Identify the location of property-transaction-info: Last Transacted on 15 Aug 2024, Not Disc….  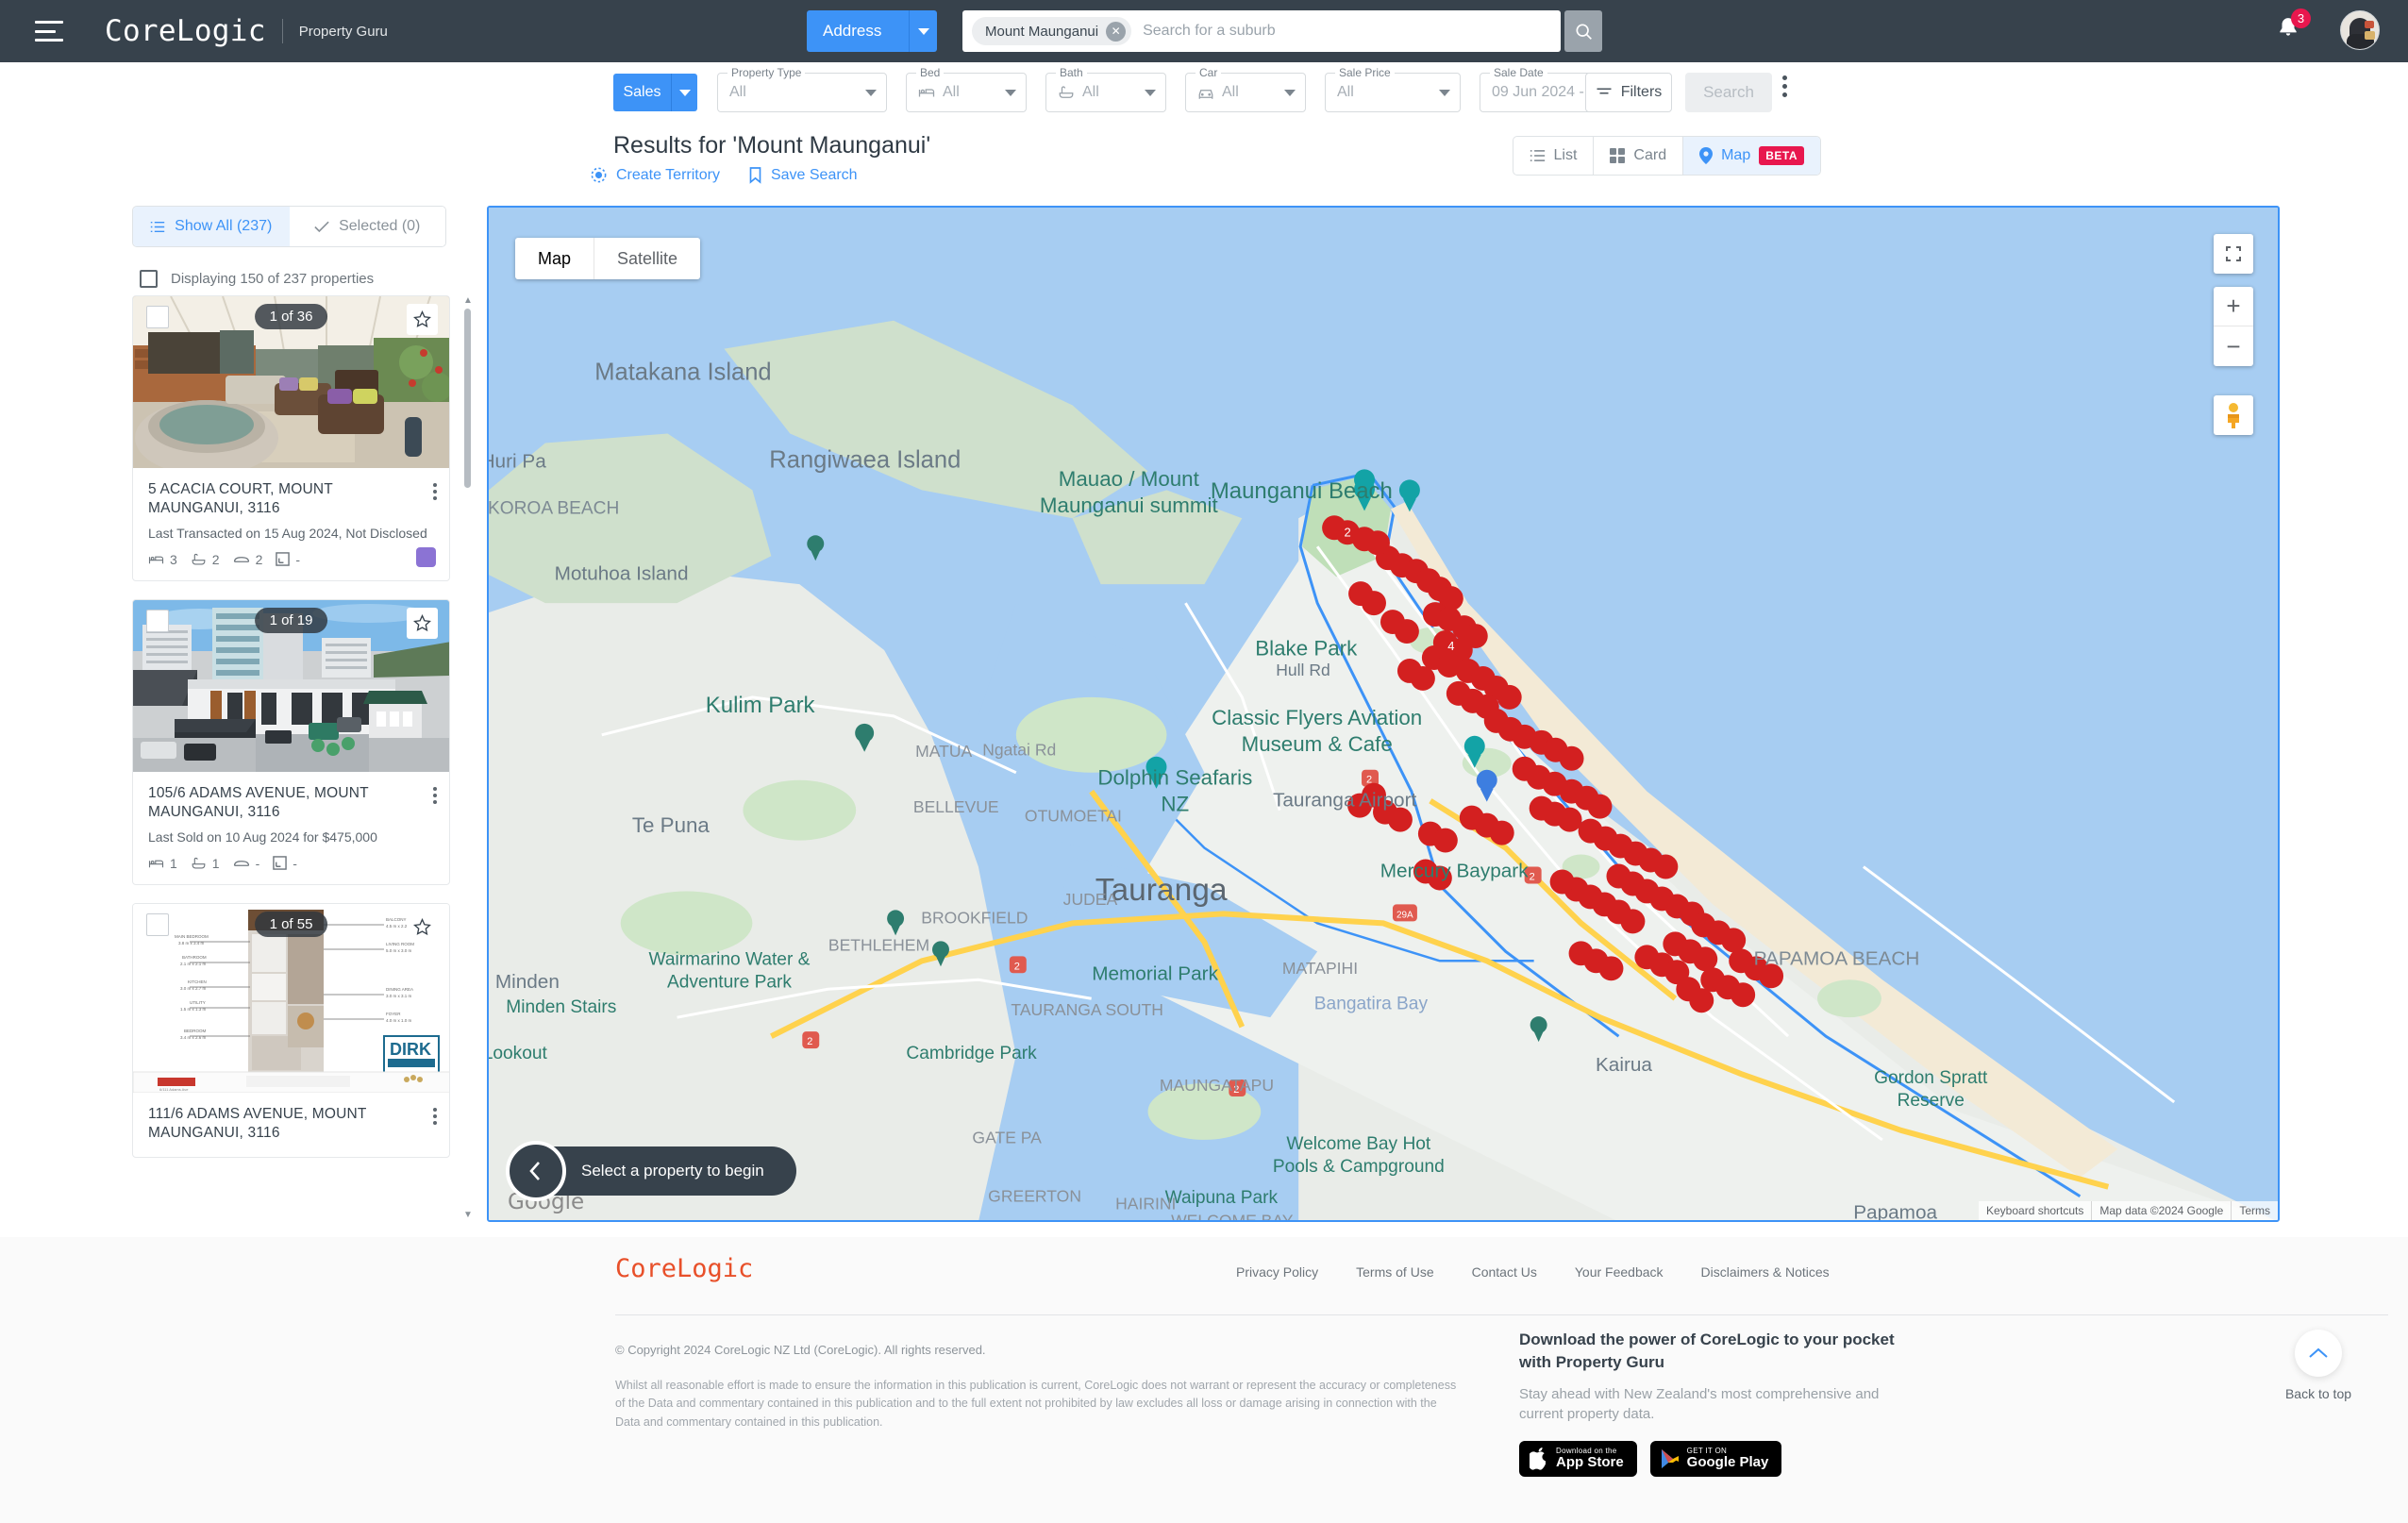
(287, 533).